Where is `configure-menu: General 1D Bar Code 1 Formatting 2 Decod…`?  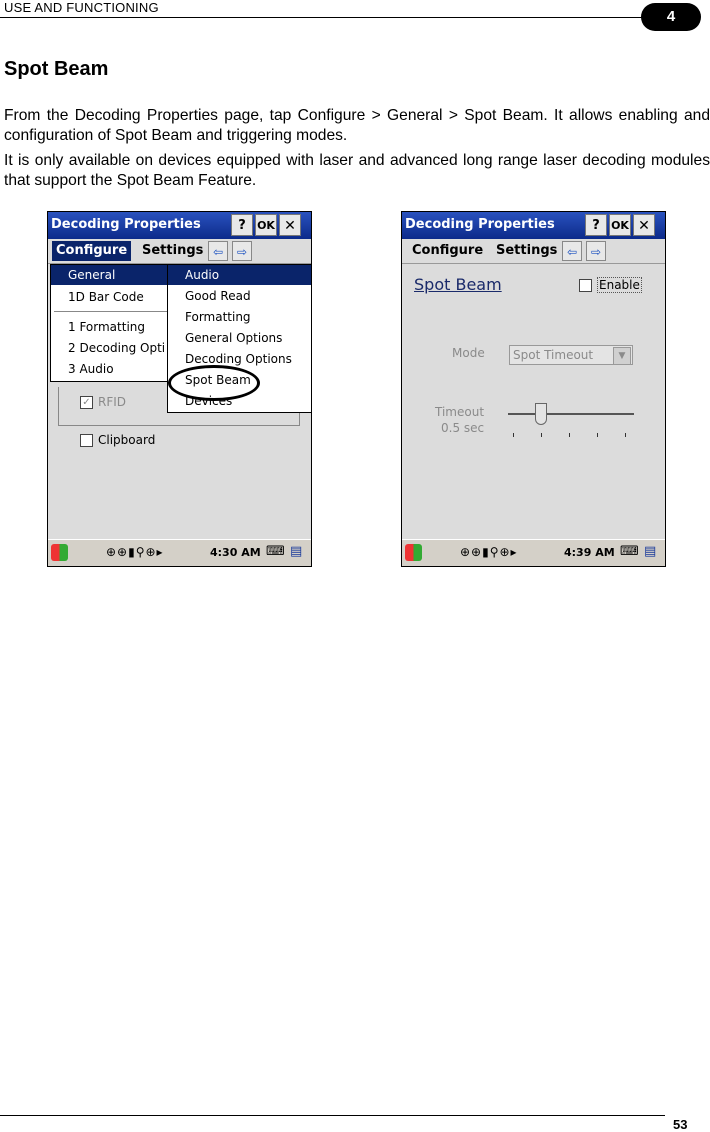 configure-menu: General 1D Bar Code 1 Formatting 2 Decod… is located at coordinates (111, 323).